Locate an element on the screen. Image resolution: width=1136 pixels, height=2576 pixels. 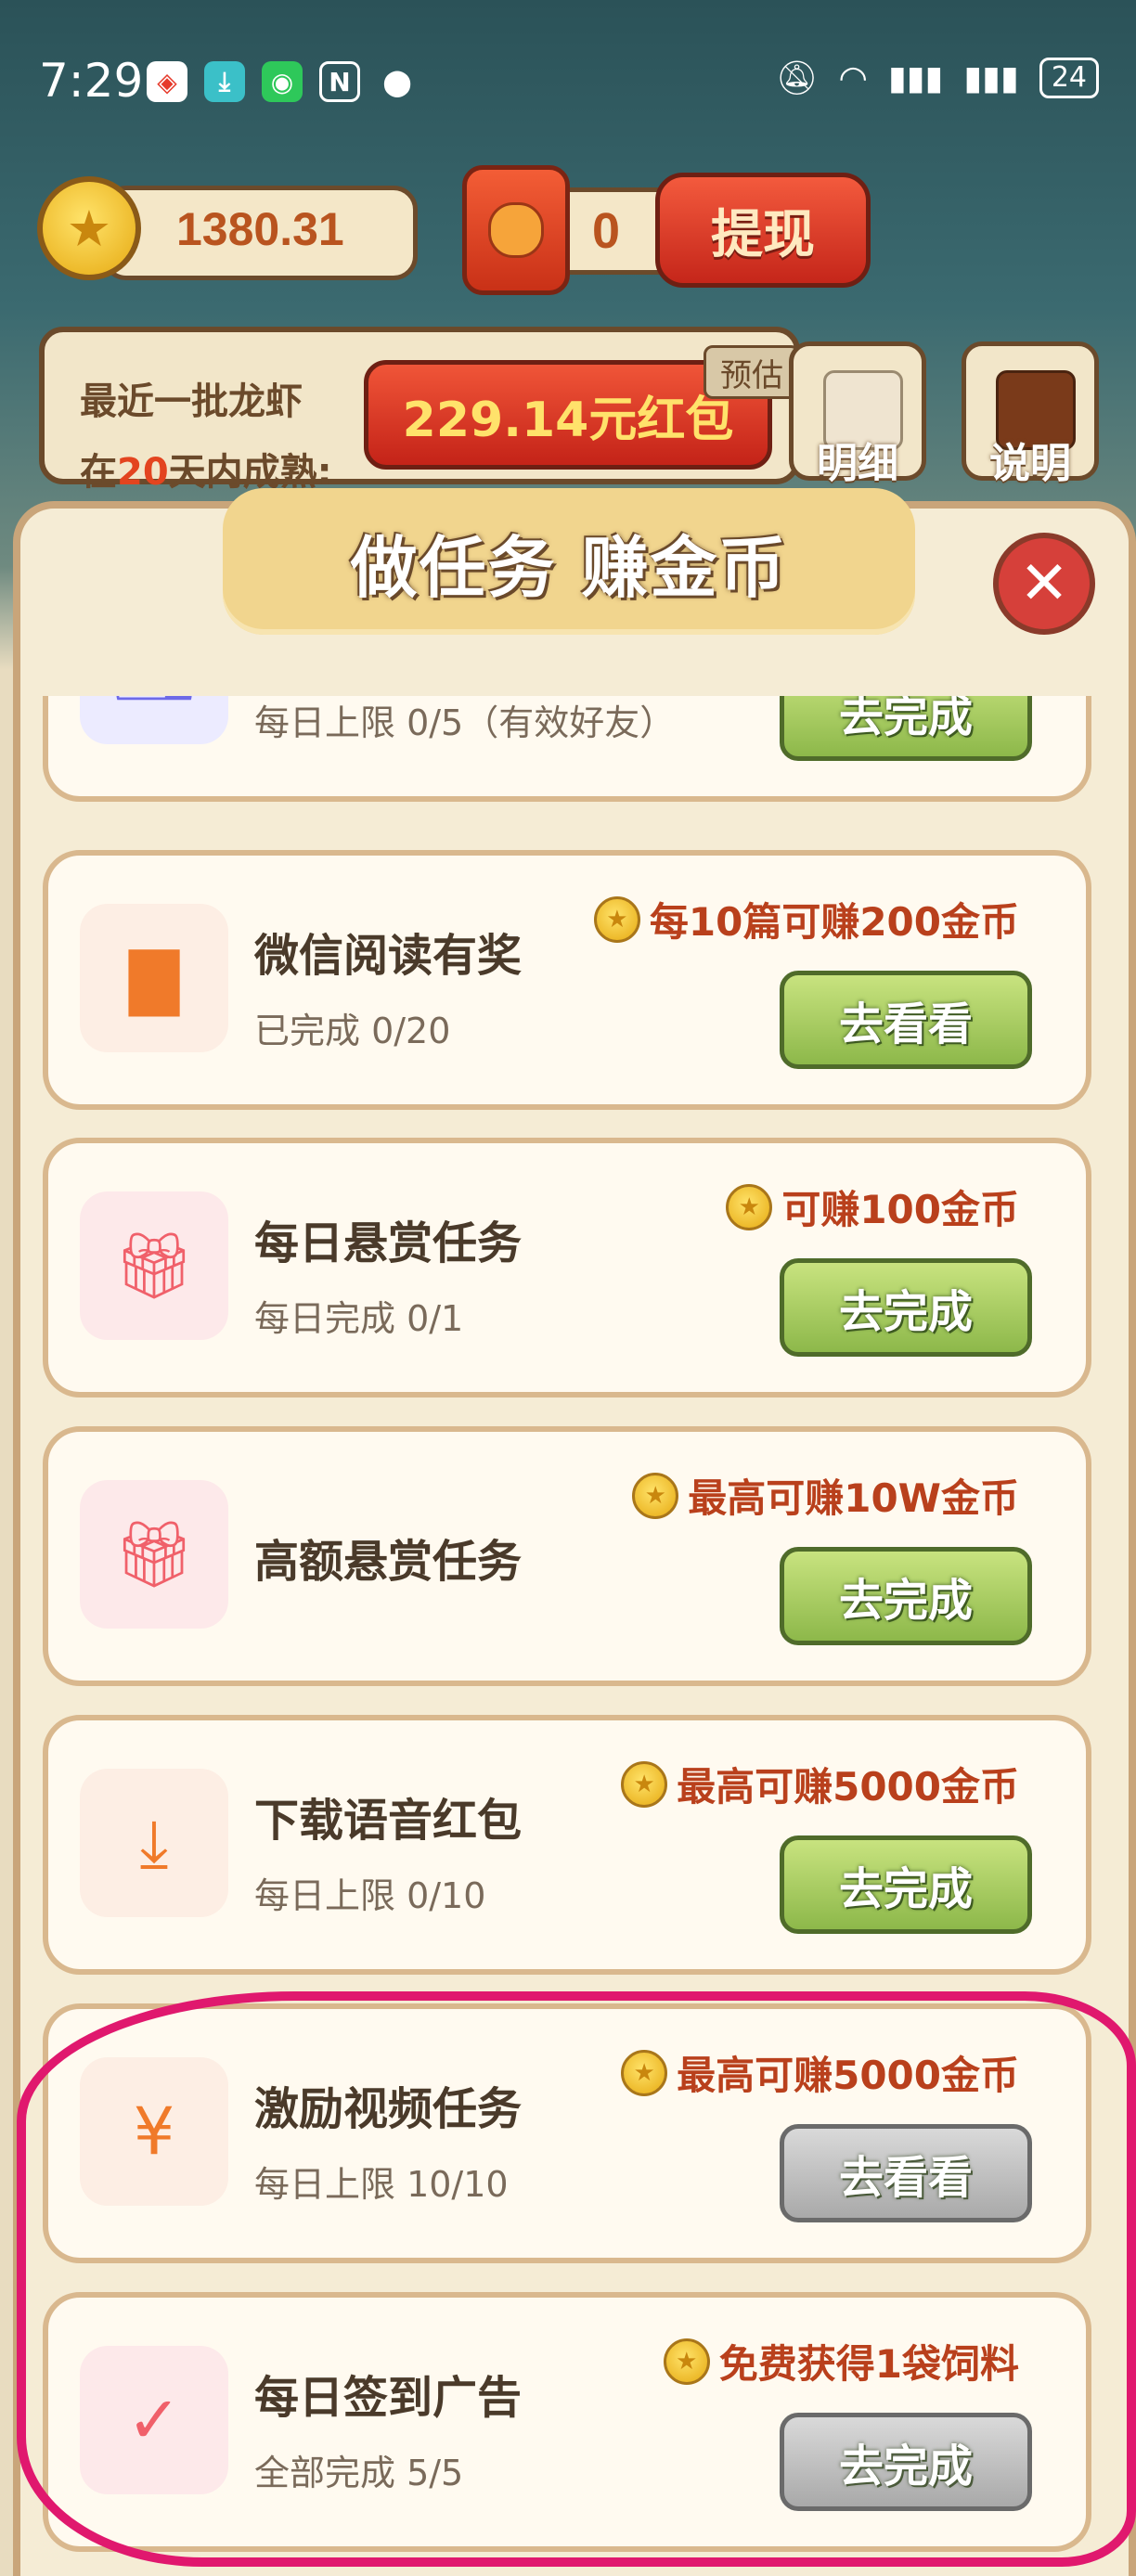
status-system-icons: 🔕︎ ◠ ▮▮▮ ▮▮▮ 24 is located at coordinates (937, 78).